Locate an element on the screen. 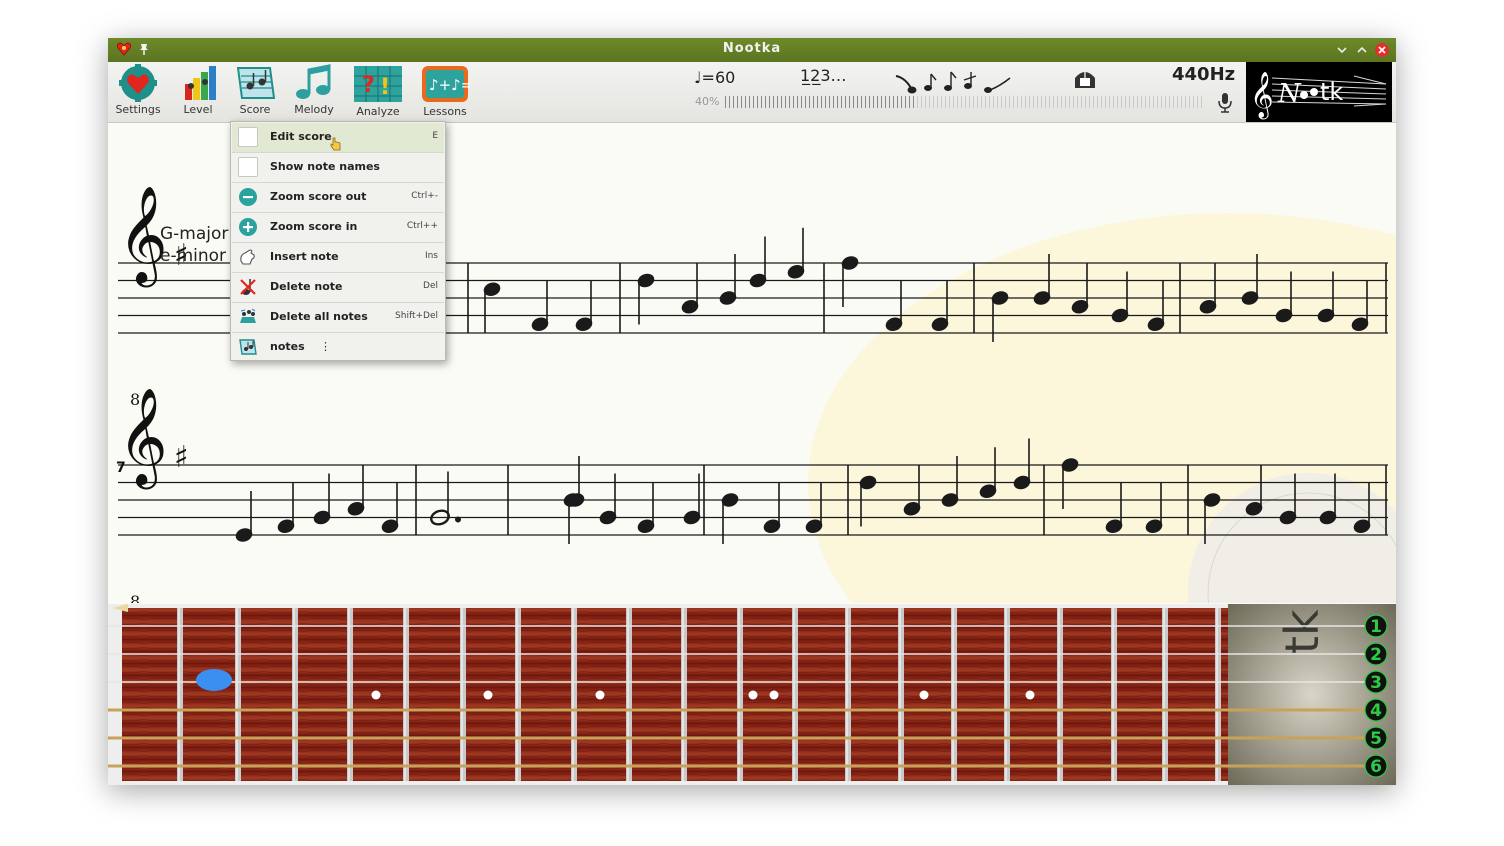 The height and width of the screenshot is (846, 1504). menu-shortcut-zoom-out: Ctrl+- is located at coordinates (424, 196).